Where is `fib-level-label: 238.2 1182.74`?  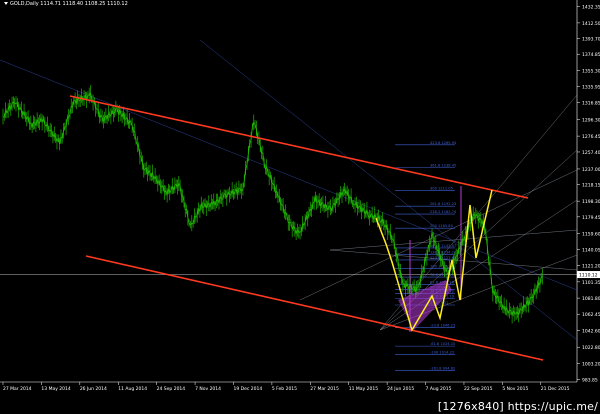 fib-level-label: 238.2 1182.74 is located at coordinates (443, 212).